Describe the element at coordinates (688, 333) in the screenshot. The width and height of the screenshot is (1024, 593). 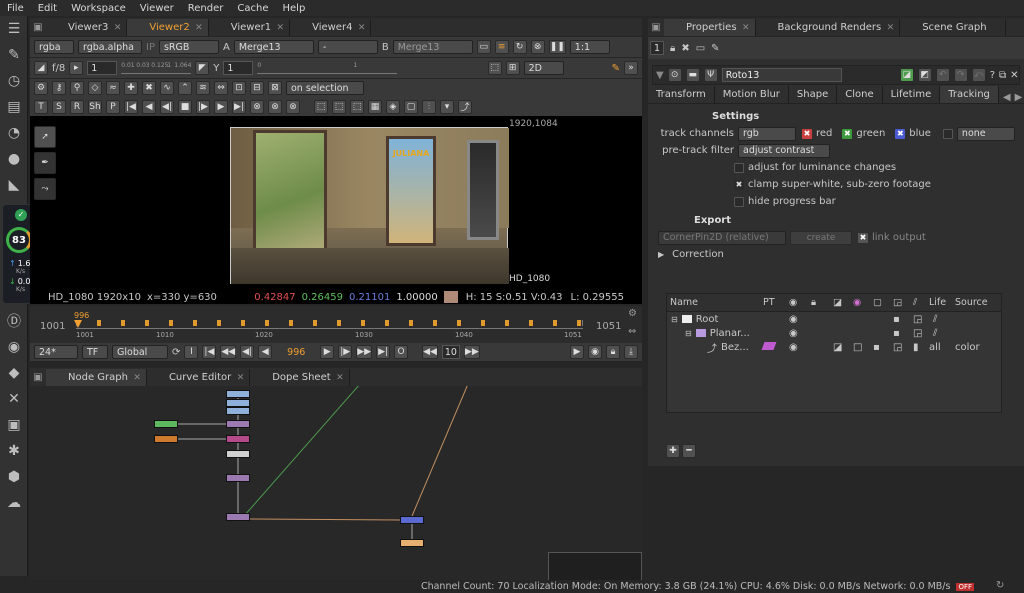
I see `collapse-icon: ⊟` at that location.